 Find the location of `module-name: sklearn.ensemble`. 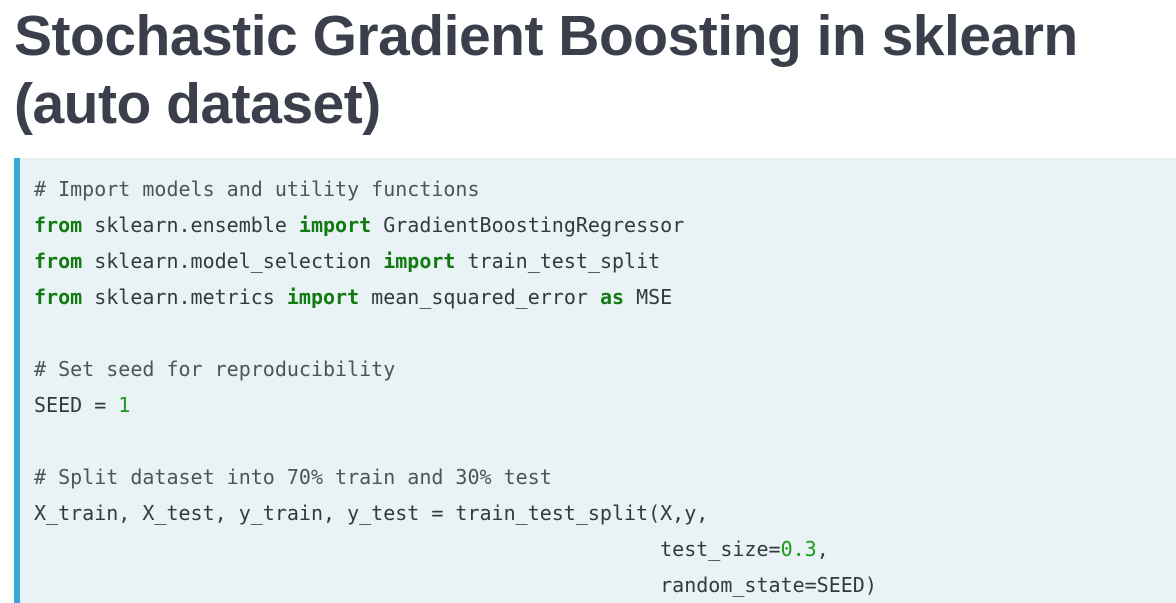

module-name: sklearn.ensemble is located at coordinates (190, 225).